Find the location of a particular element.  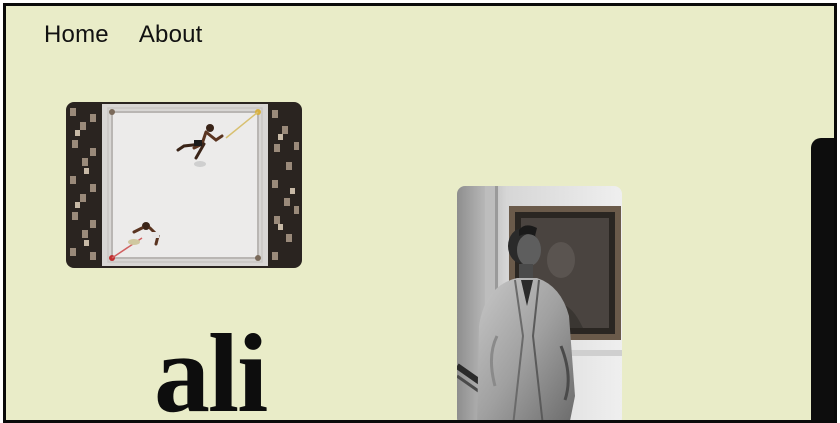

edge-photo is located at coordinates (822, 279).